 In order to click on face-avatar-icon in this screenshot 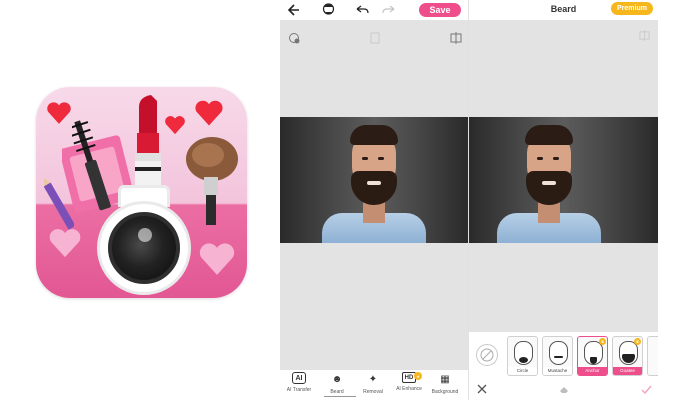, I will do `click(328, 10)`.